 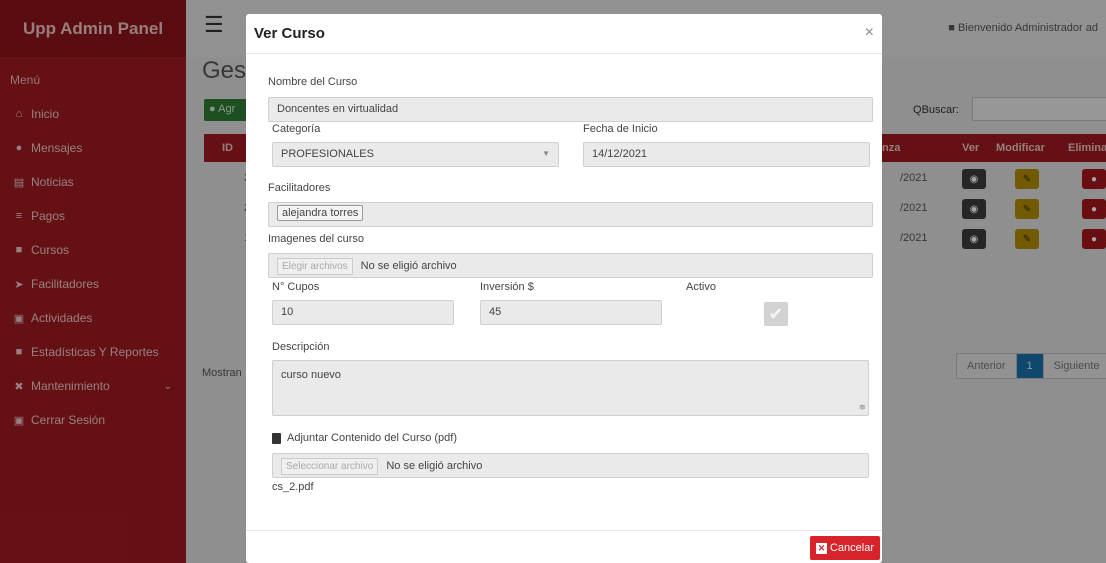 I want to click on fecha-label: Fecha de Inicio, so click(x=620, y=129).